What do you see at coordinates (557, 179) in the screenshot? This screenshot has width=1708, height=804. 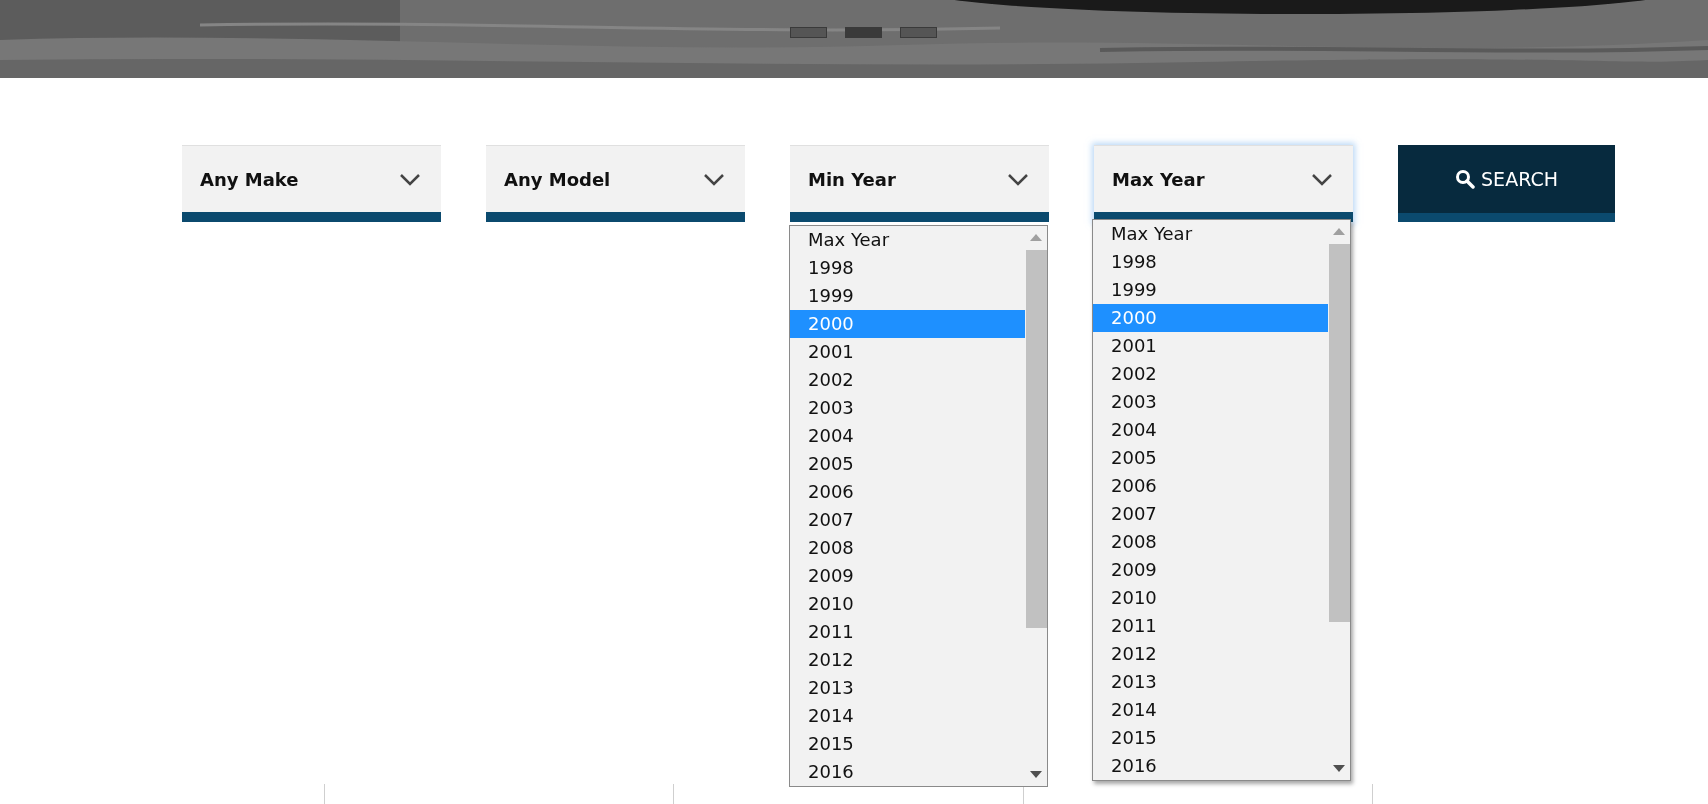 I see `select-label: Any Model` at bounding box center [557, 179].